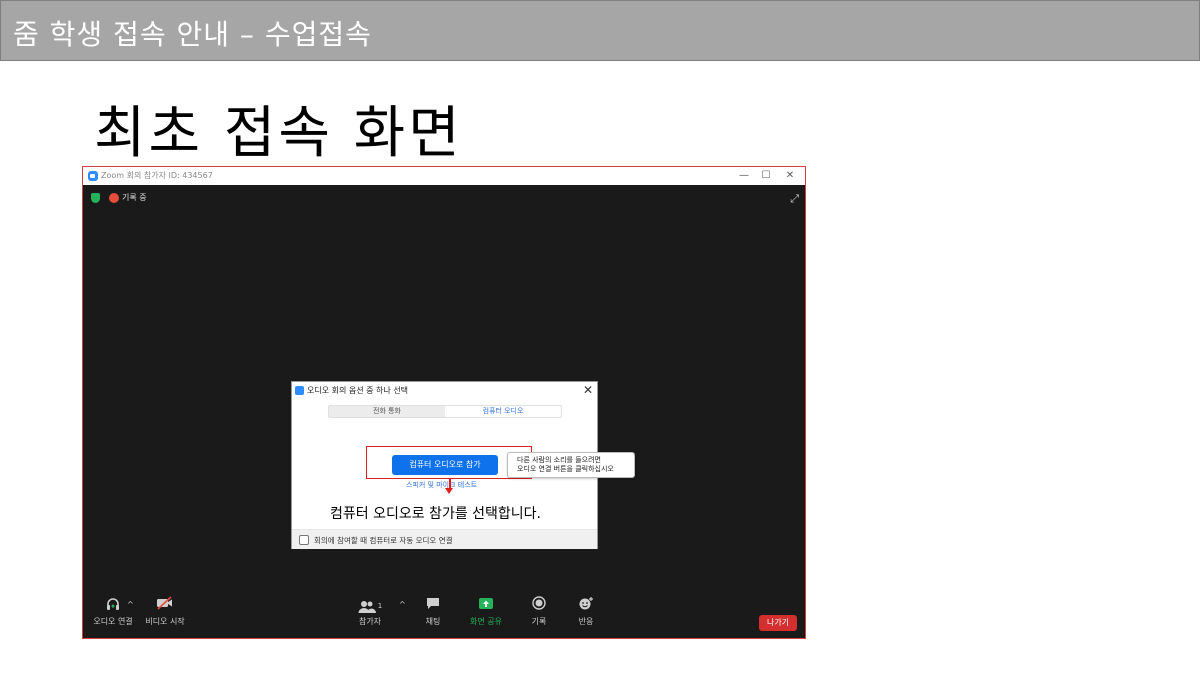 The image size is (1200, 675). What do you see at coordinates (744, 176) in the screenshot?
I see `minimize-button: —` at bounding box center [744, 176].